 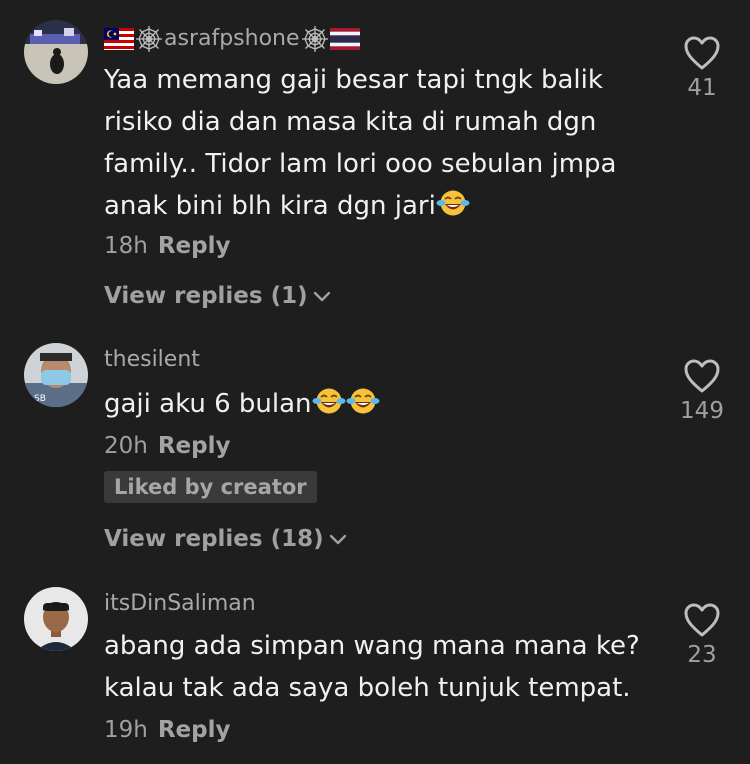 What do you see at coordinates (367, 688) in the screenshot?
I see `comment-line: kalau tak ada saya boleh tunjuk tempat.` at bounding box center [367, 688].